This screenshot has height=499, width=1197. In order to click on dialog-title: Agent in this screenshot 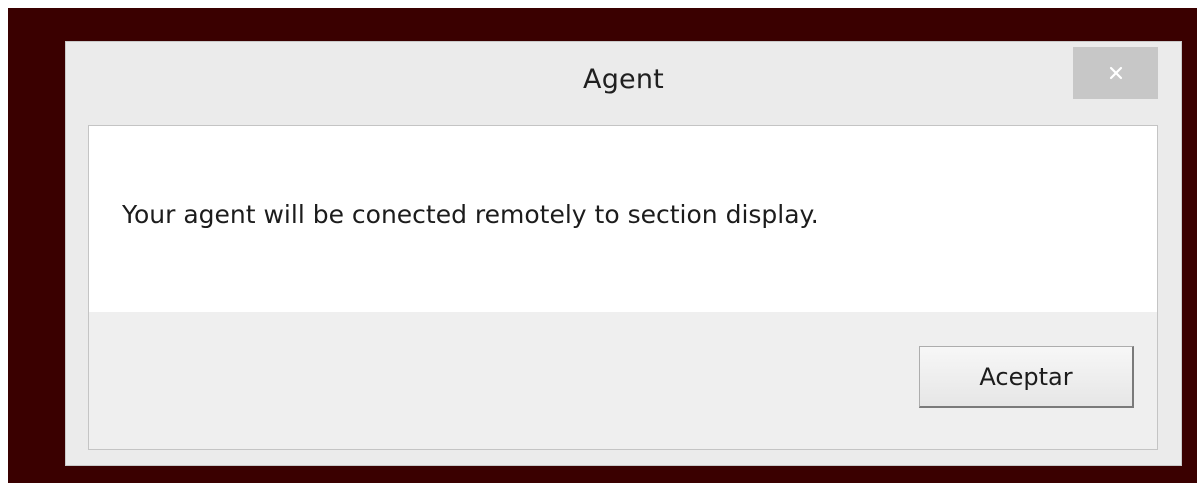, I will do `click(623, 79)`.